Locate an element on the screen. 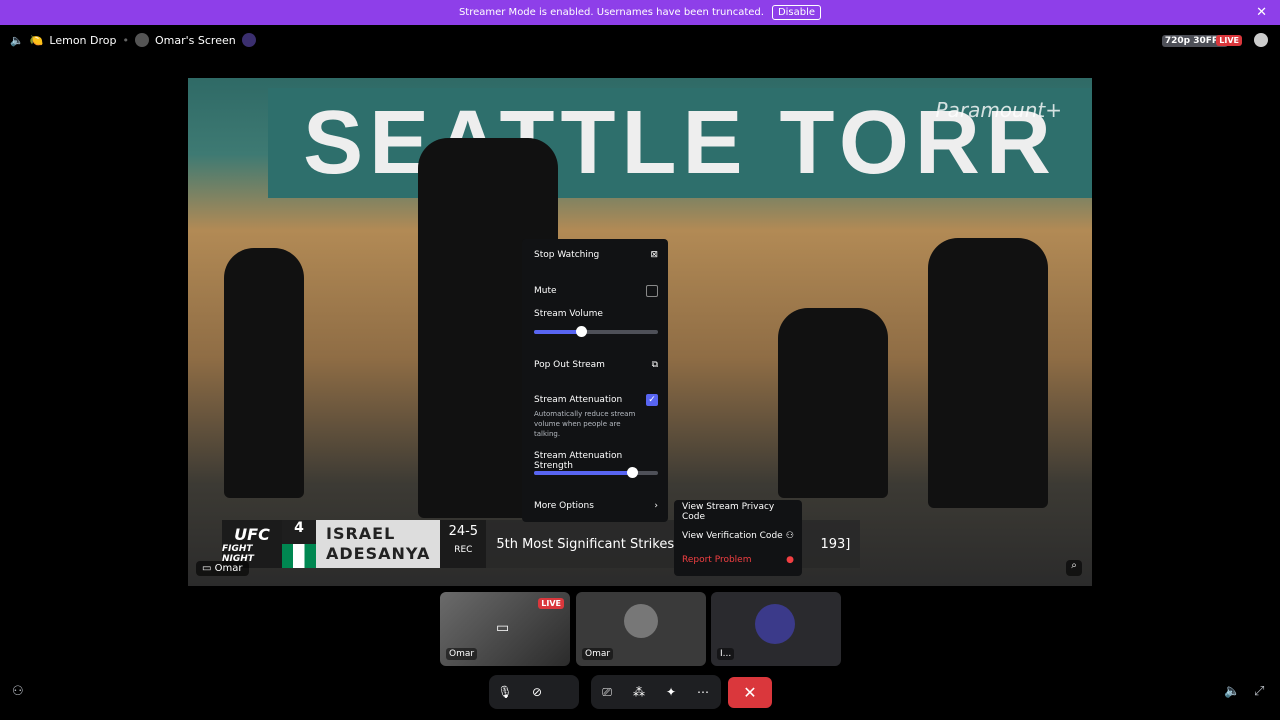 The height and width of the screenshot is (720, 1280). disconnect-button: ✕ is located at coordinates (750, 692).